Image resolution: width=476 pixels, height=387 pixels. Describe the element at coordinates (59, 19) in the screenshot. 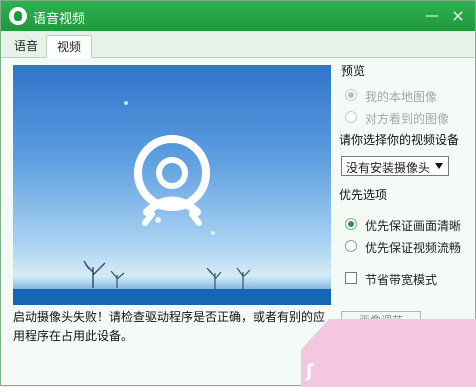

I see `window-title: 语音视频` at that location.